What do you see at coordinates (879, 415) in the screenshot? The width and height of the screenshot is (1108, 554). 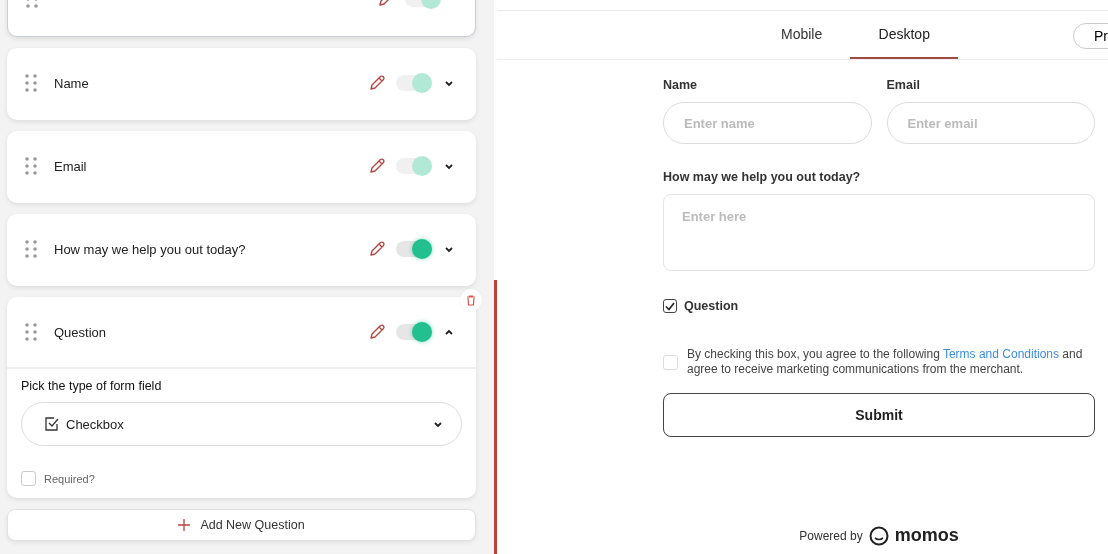 I see `submit-button: Submit` at bounding box center [879, 415].